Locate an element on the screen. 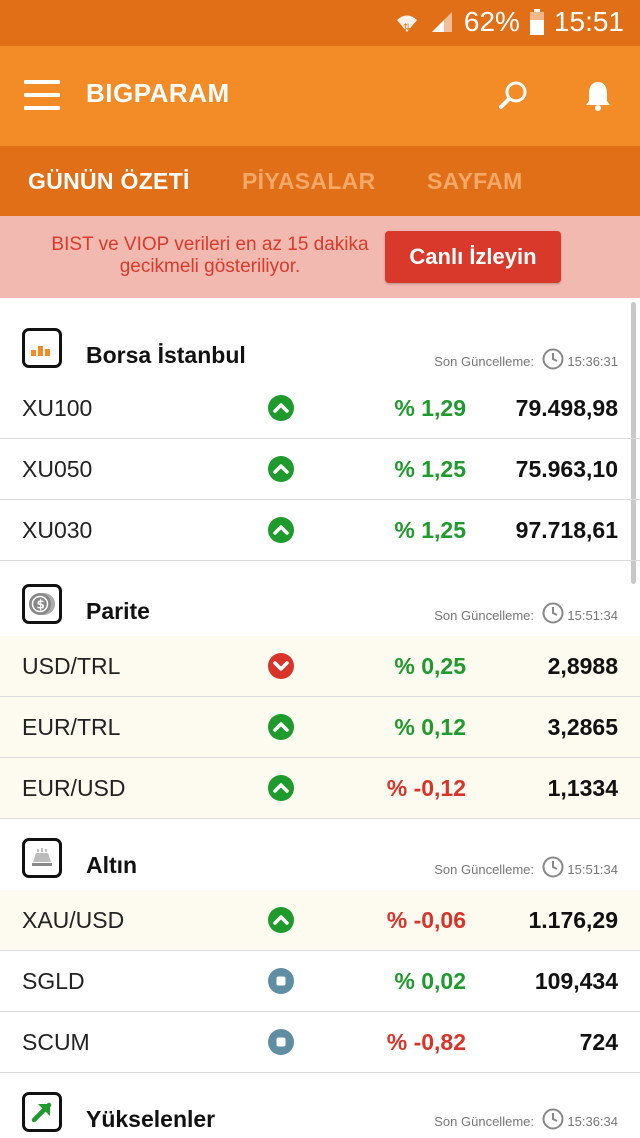 Image resolution: width=640 pixels, height=1138 pixels. status-bar: ⇅ 62% 15:51 is located at coordinates (320, 23).